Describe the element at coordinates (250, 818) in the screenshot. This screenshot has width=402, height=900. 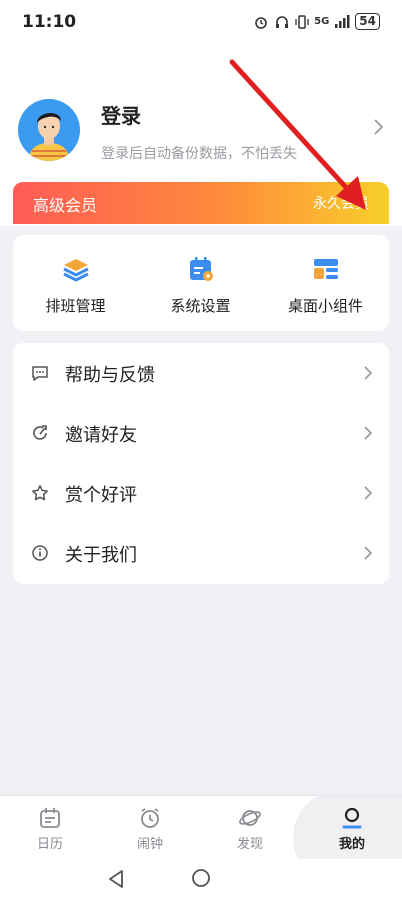
I see `planet-icon` at that location.